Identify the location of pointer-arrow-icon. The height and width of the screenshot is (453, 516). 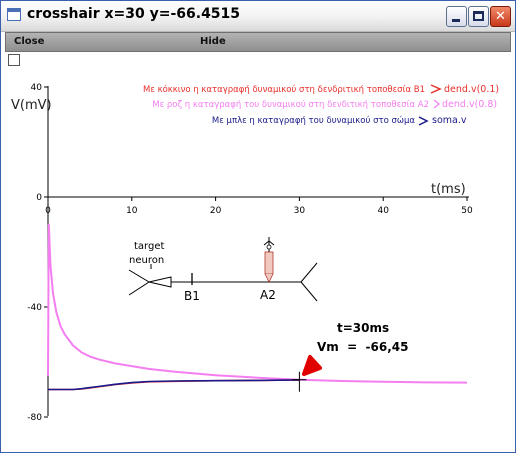
(312, 365).